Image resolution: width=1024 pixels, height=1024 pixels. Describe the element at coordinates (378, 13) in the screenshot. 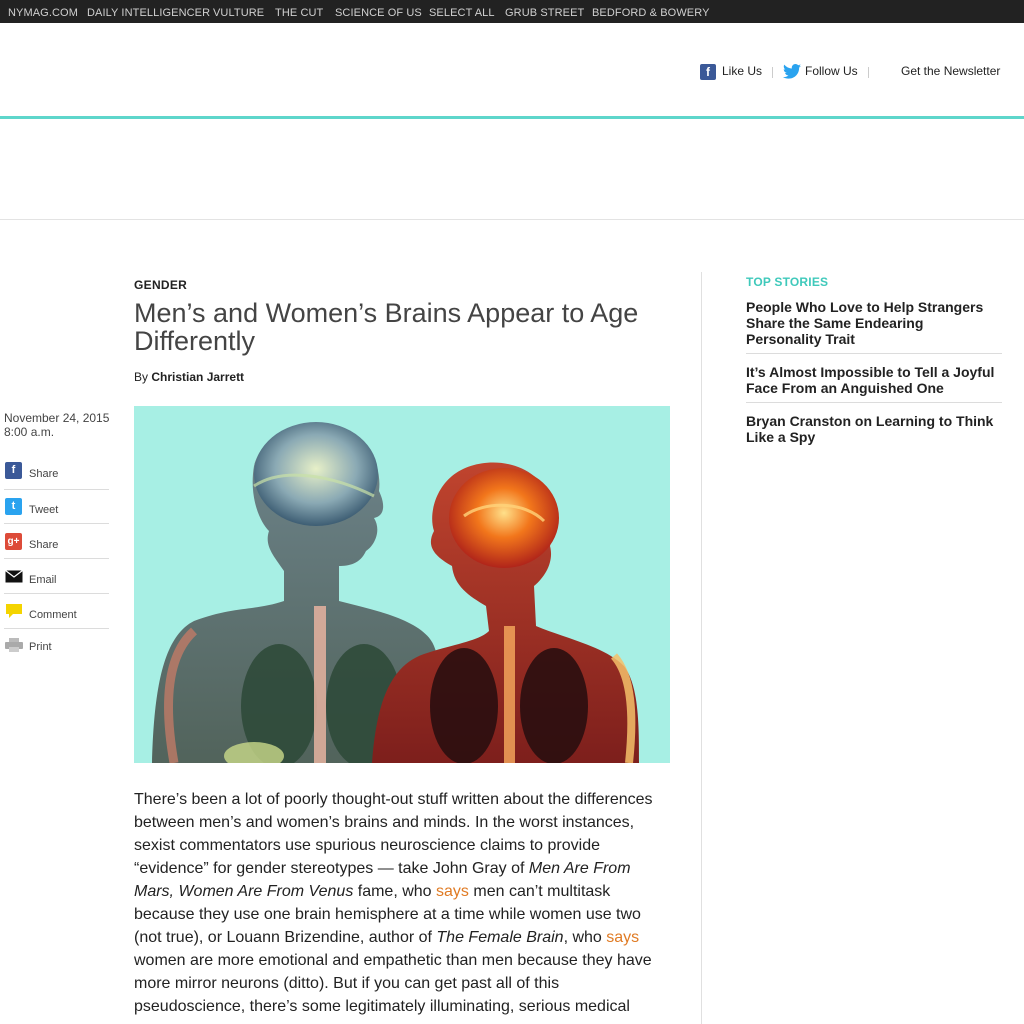

I see `nav-link-science-of-us: SCIENCE OF US` at that location.